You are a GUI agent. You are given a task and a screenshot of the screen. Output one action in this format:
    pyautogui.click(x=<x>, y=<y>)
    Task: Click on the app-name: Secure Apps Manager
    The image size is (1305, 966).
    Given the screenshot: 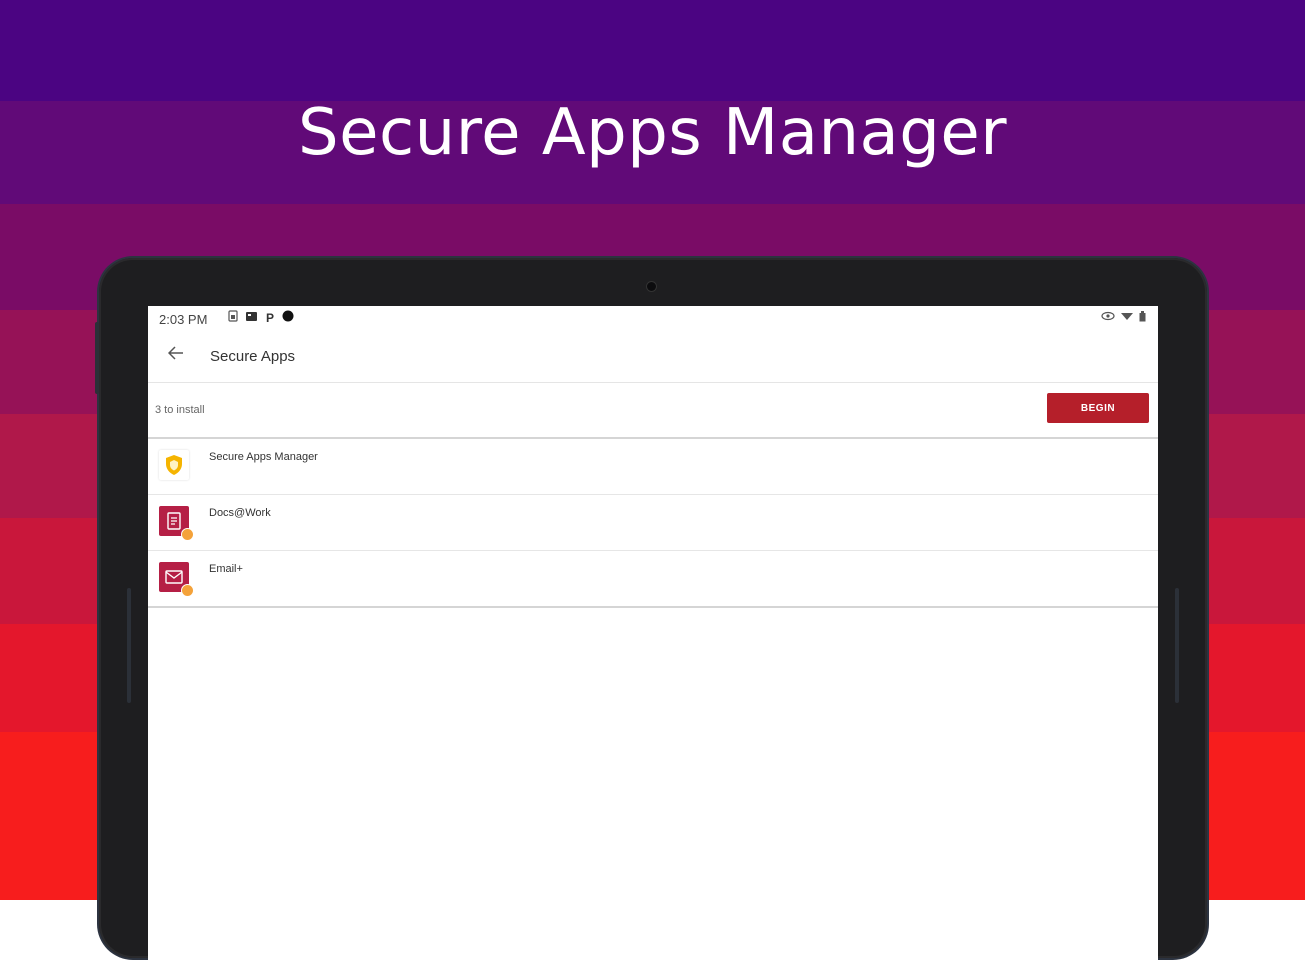 What is the action you would take?
    pyautogui.click(x=263, y=457)
    